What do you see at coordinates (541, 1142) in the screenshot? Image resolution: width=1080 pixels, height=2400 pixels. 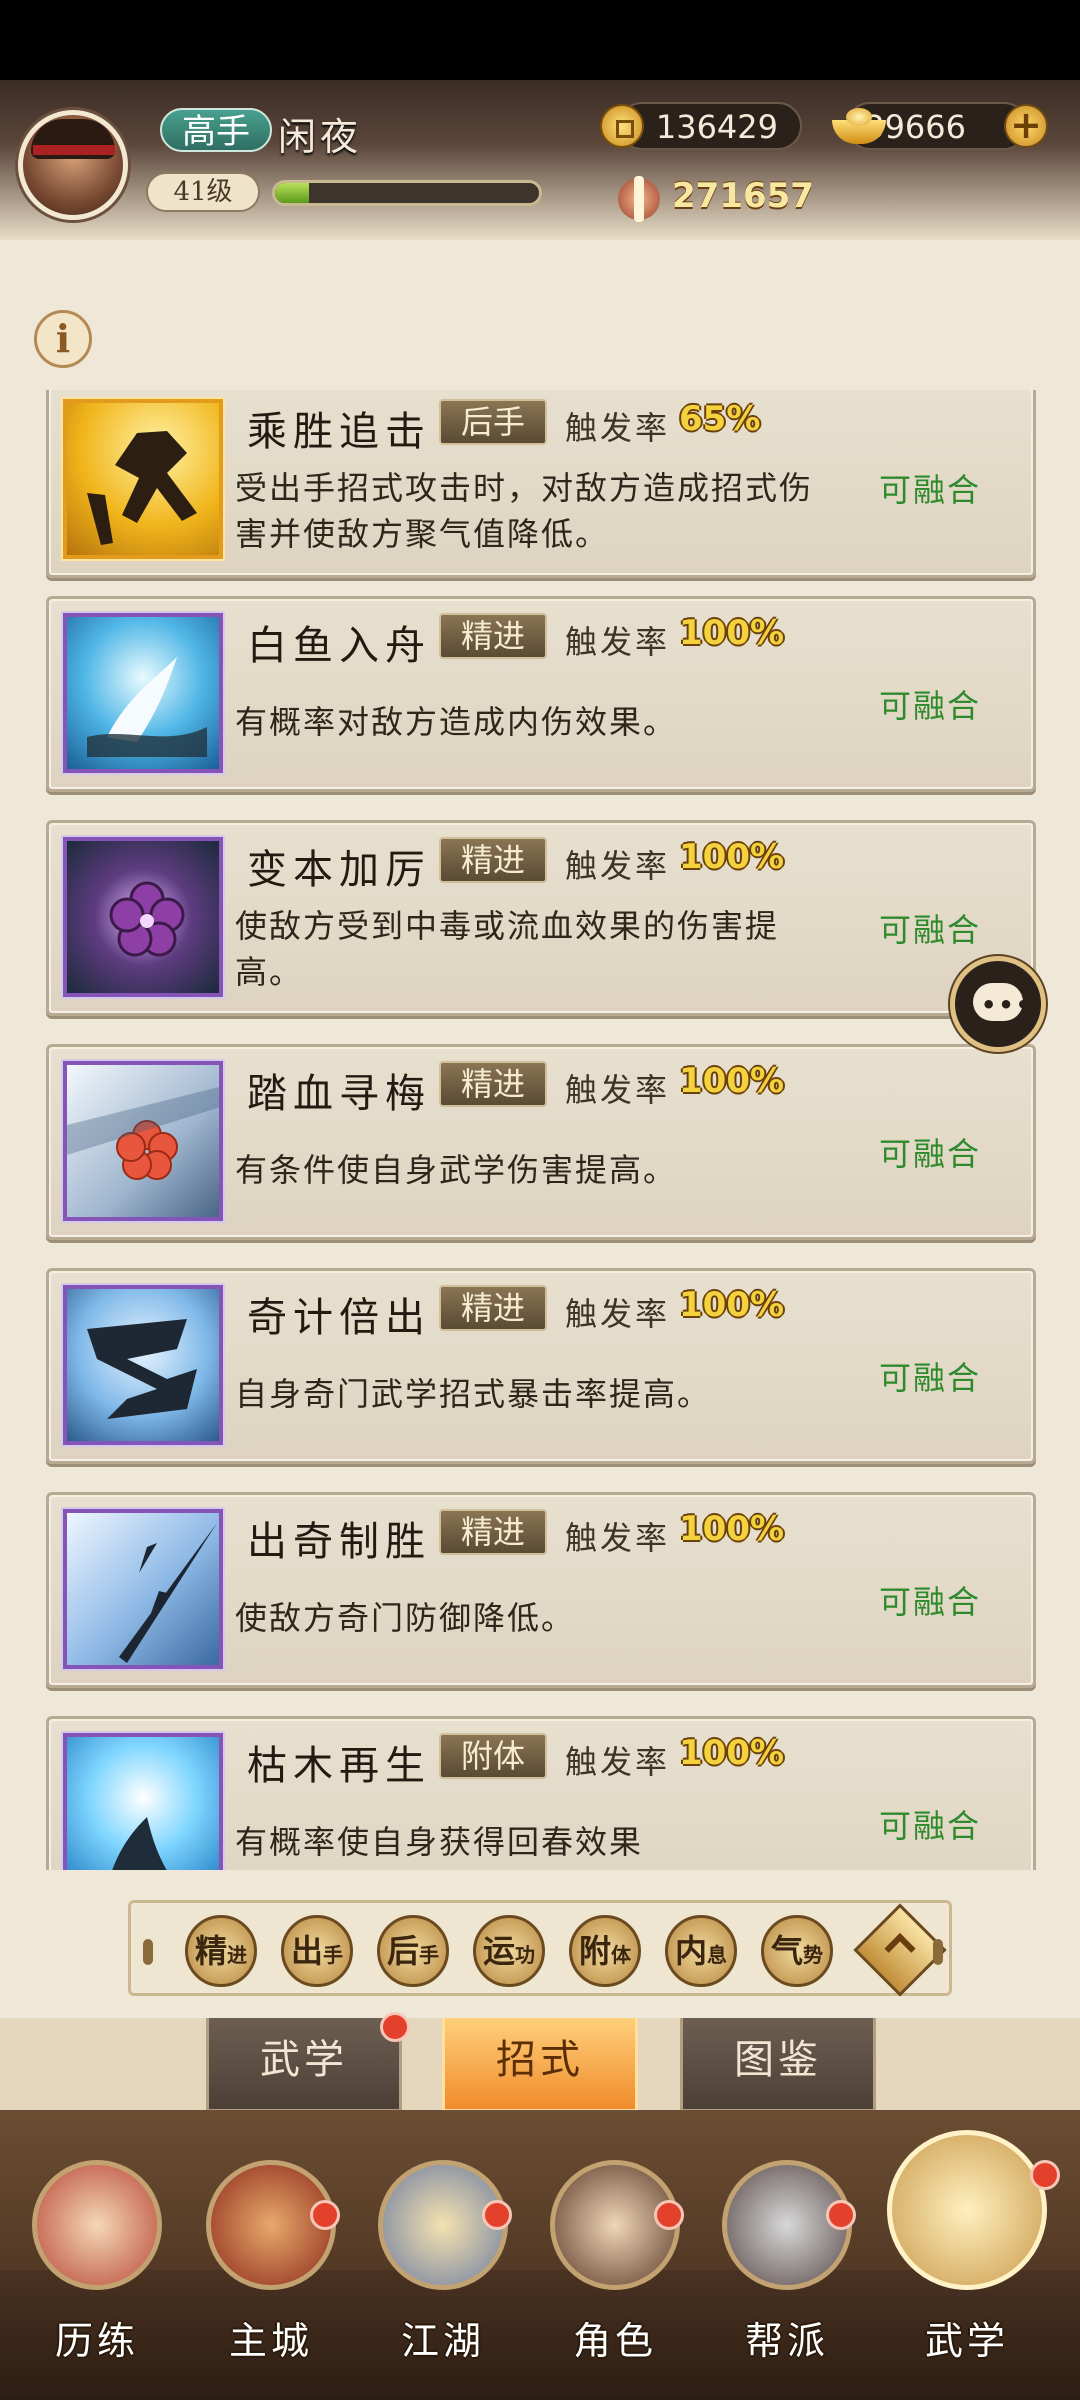 I see `skill-card: 踏血寻梅 精进 触发率 100% 有条件使自身武学伤害提高。 可融合` at bounding box center [541, 1142].